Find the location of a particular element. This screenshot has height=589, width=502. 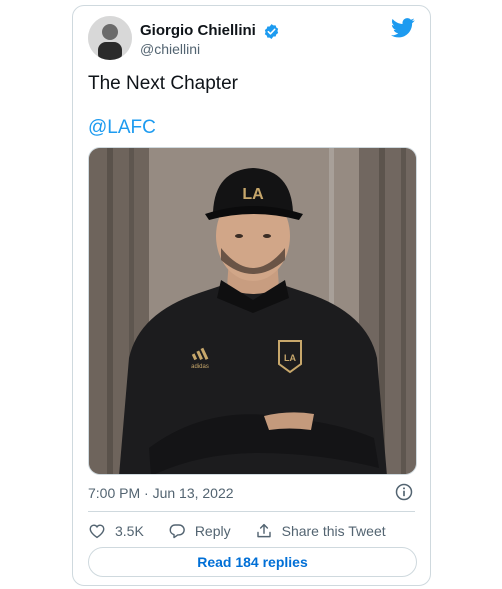

verified-badge-icon is located at coordinates (272, 31).